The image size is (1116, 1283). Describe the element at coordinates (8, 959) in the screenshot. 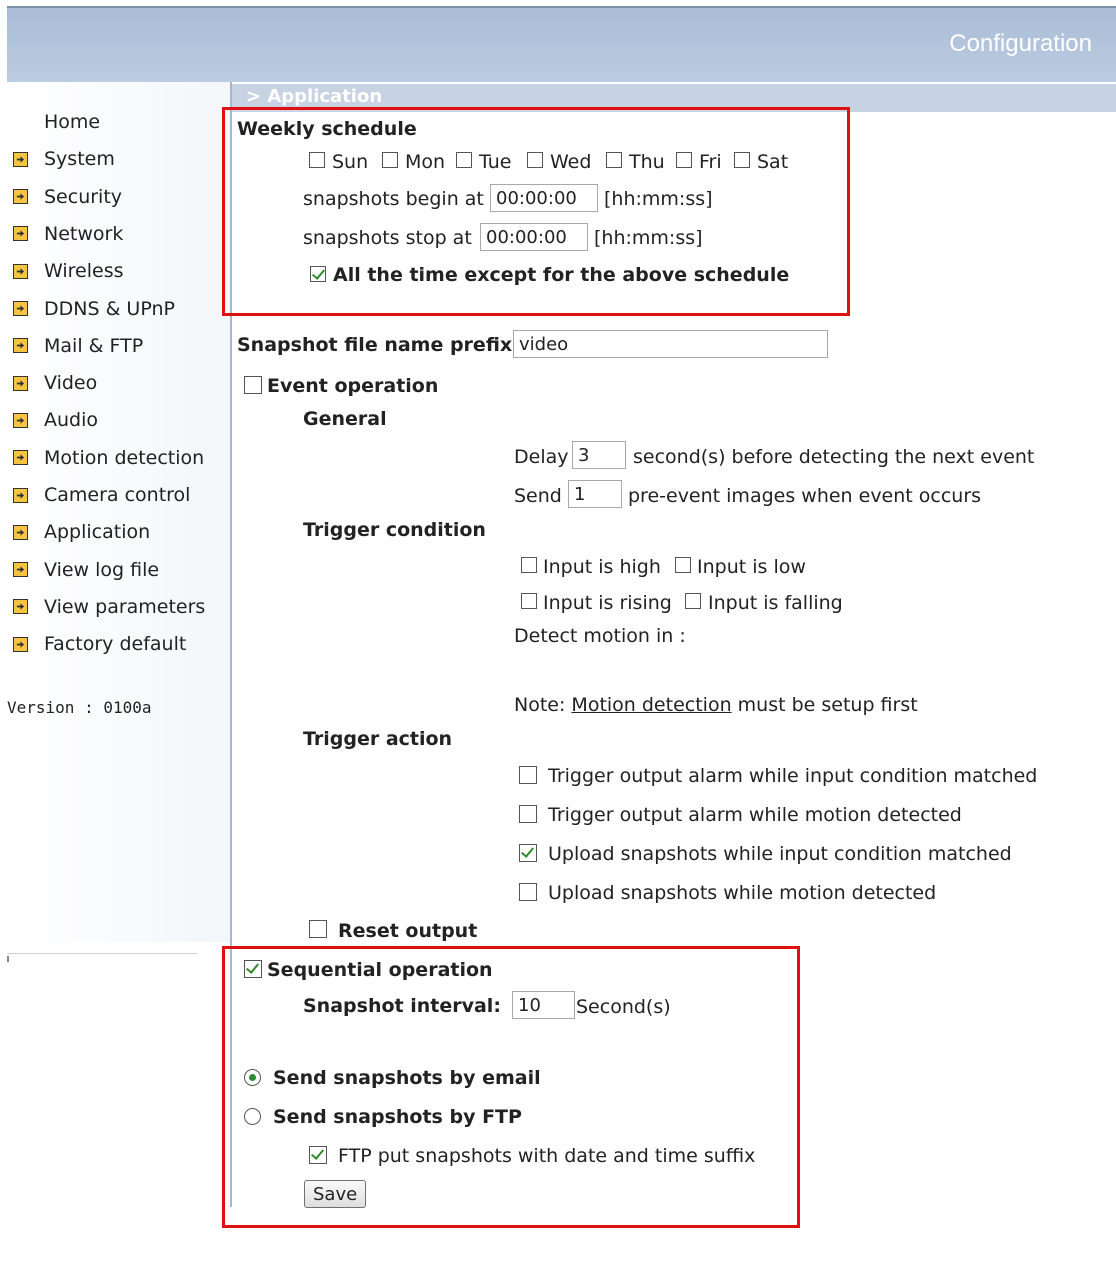

I see `sidebar-tick` at that location.